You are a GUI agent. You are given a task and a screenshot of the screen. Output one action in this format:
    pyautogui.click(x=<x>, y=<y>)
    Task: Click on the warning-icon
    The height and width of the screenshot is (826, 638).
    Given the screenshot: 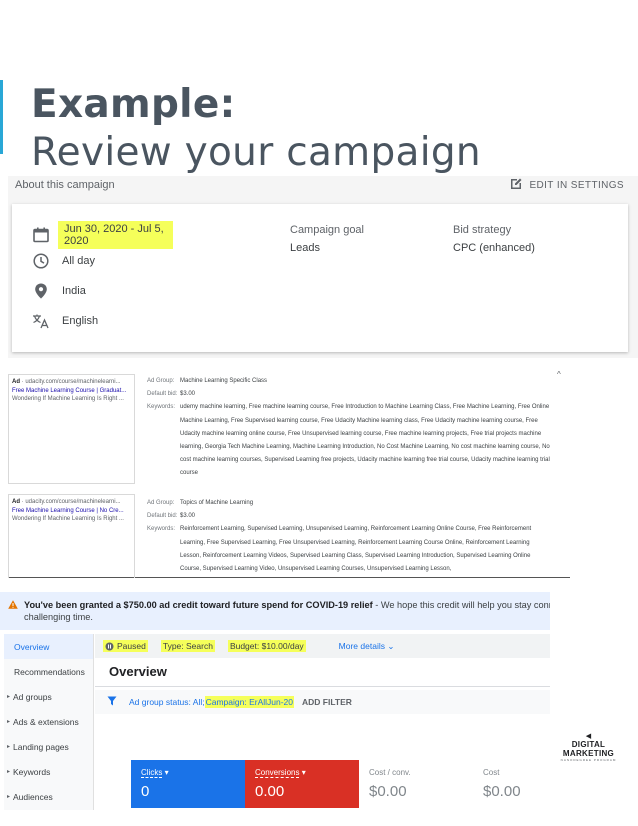 What is the action you would take?
    pyautogui.click(x=13, y=606)
    